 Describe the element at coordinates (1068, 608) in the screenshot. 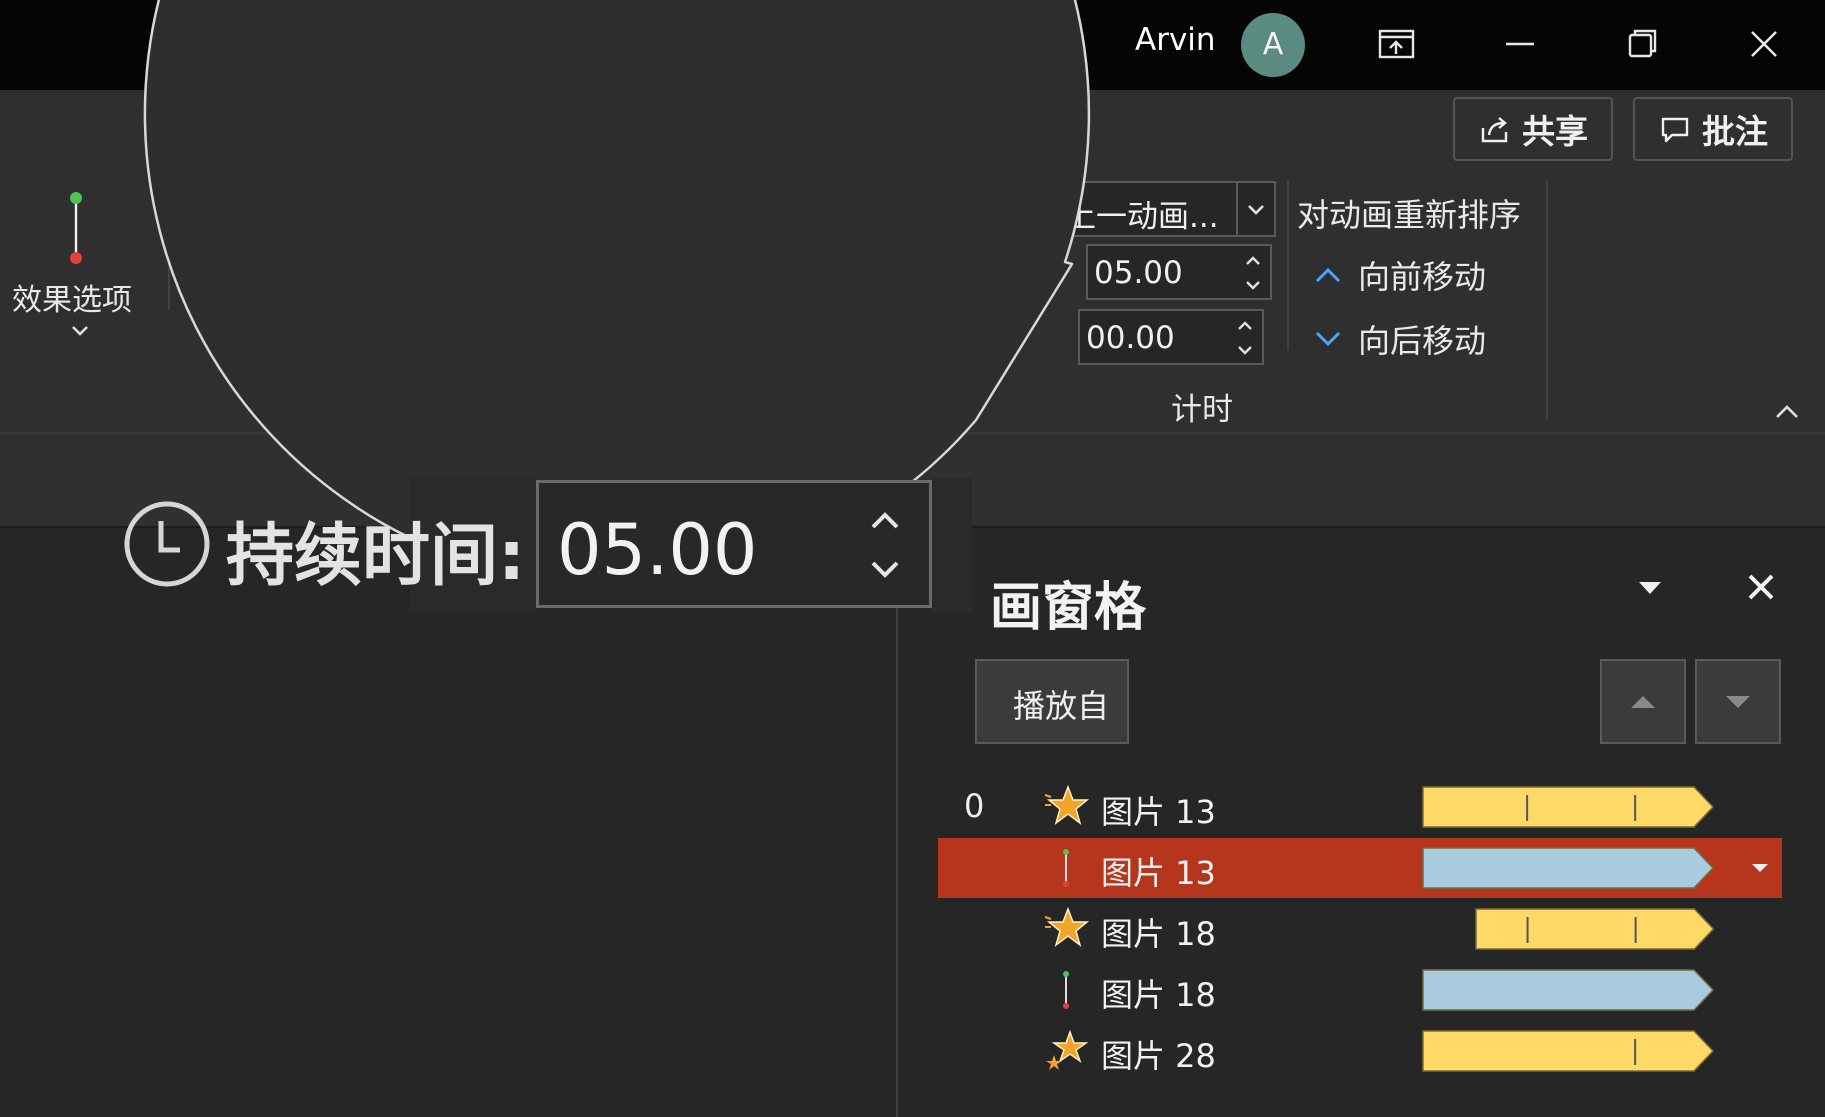

I see `animation-pane-title: 画窗格` at that location.